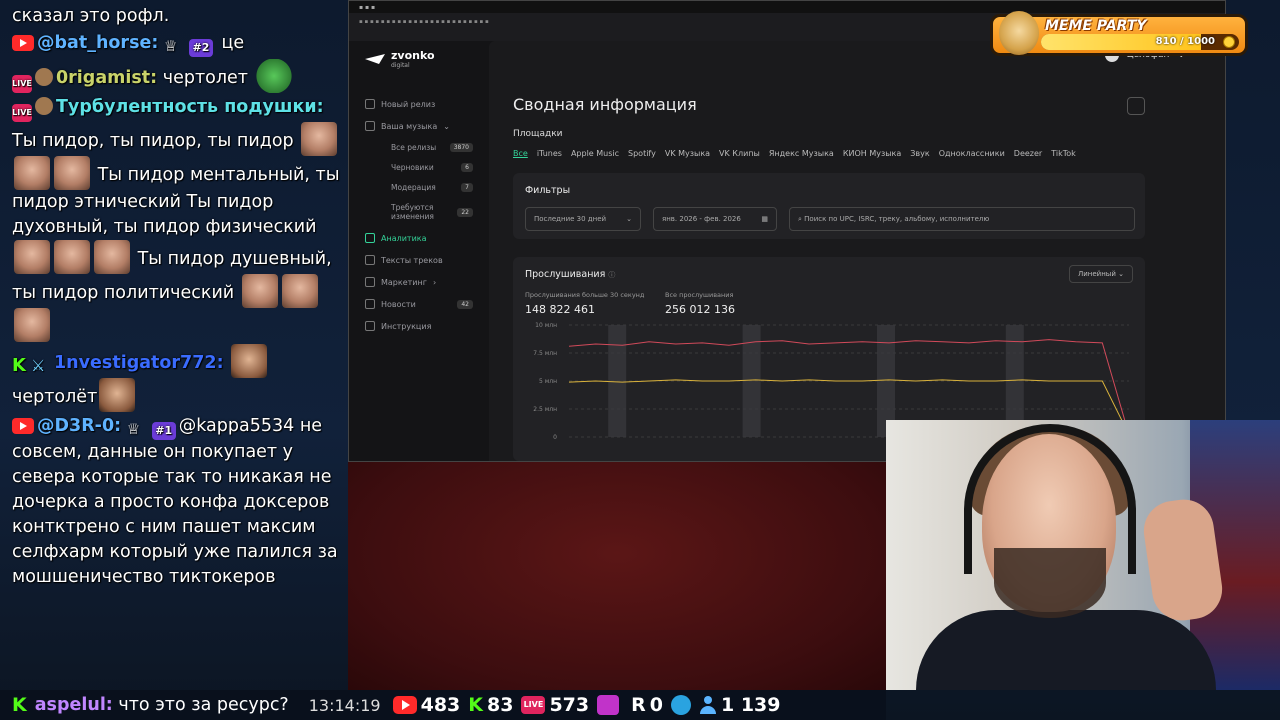  I want to click on rank-badge: #2, so click(200, 48).